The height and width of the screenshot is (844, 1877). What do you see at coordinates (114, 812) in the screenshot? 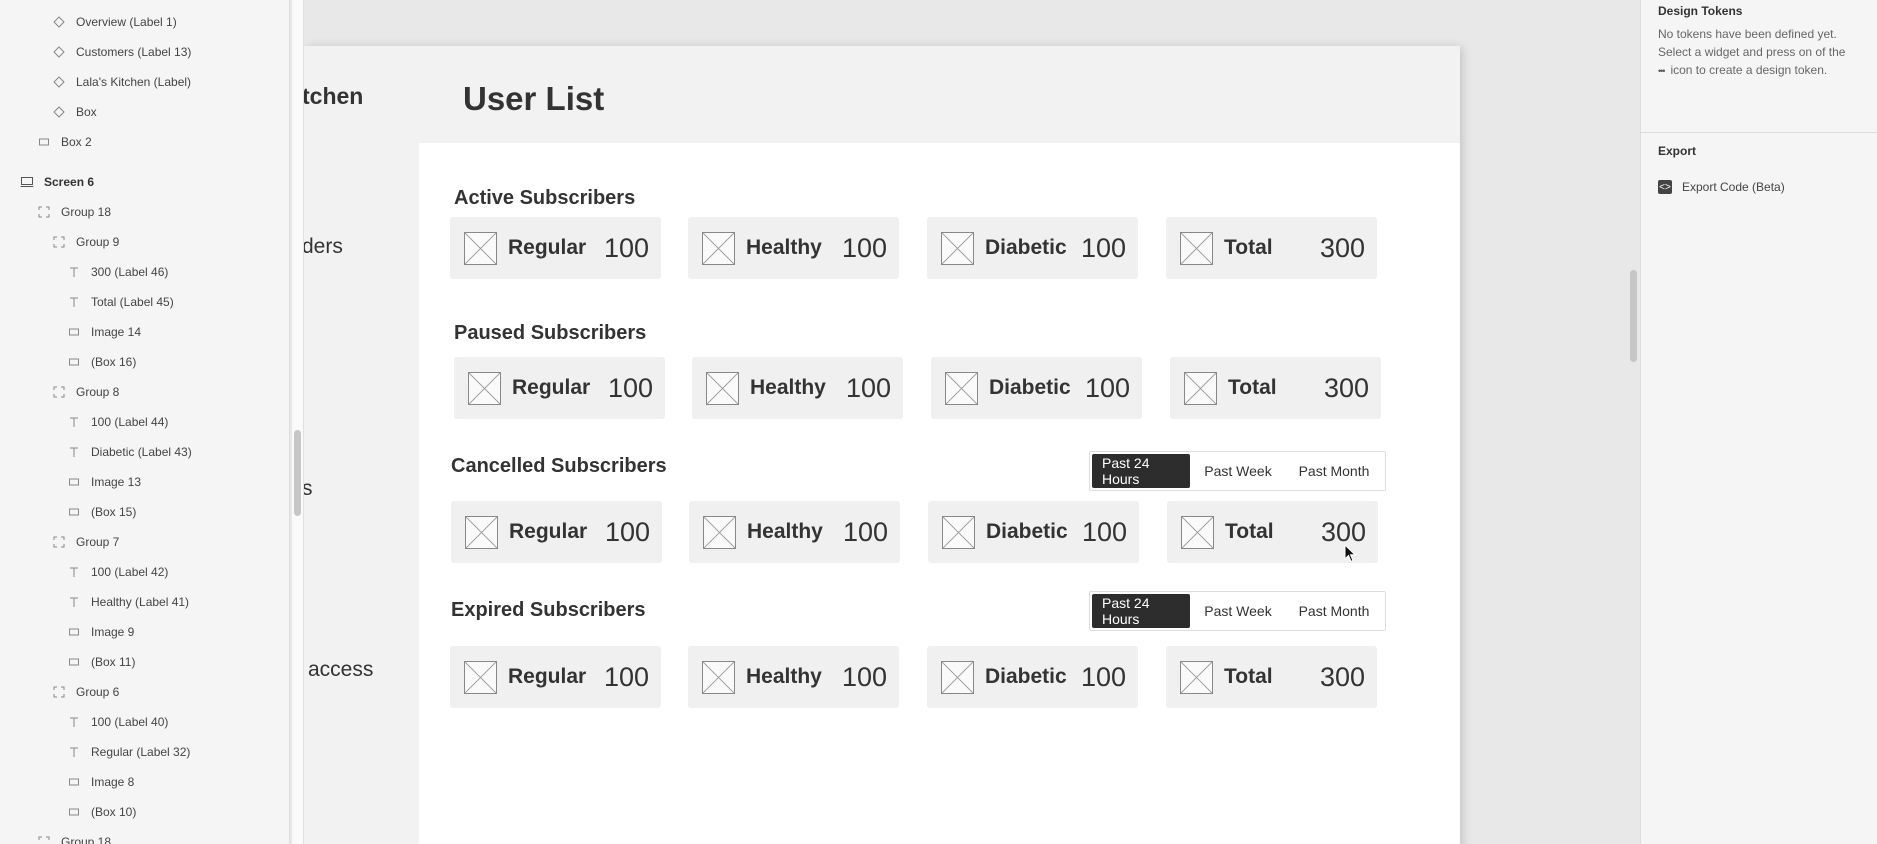
I see `layer-label: (Box 10)` at bounding box center [114, 812].